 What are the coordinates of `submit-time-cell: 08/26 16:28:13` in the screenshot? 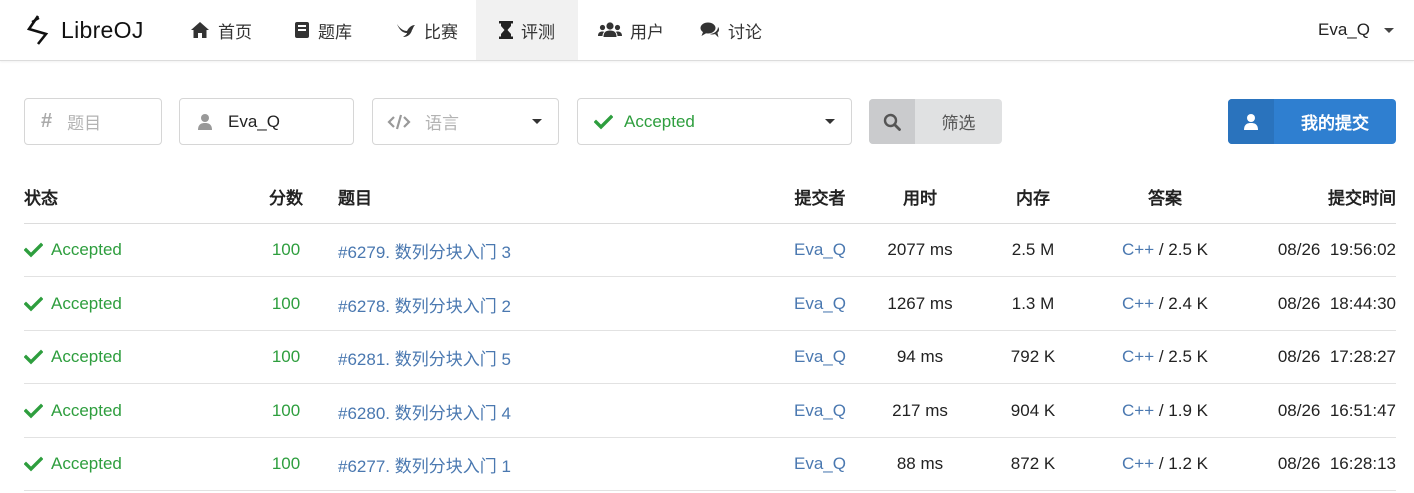 It's located at (1336, 463).